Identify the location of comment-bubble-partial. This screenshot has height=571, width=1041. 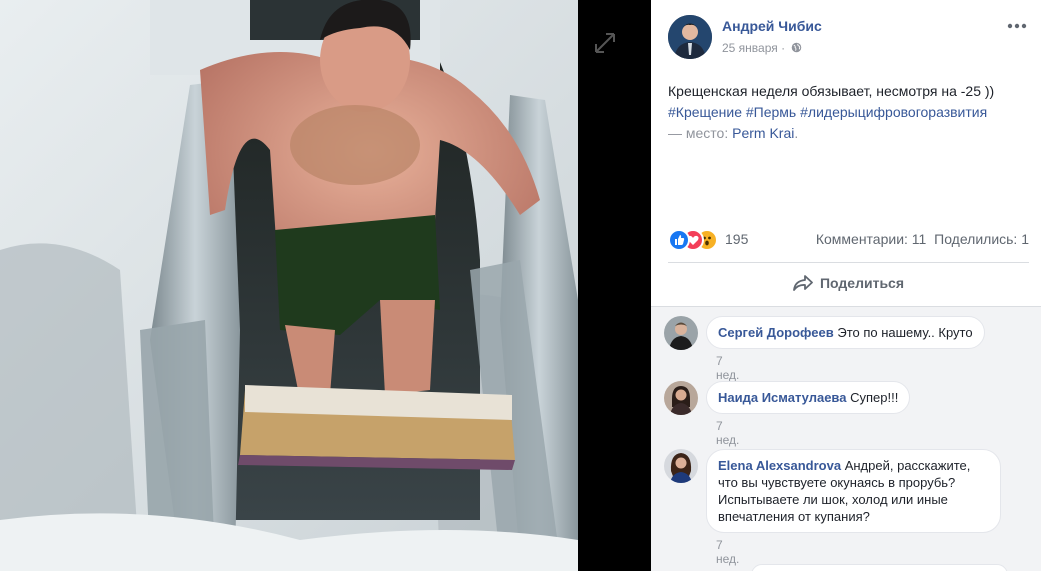
(879, 567).